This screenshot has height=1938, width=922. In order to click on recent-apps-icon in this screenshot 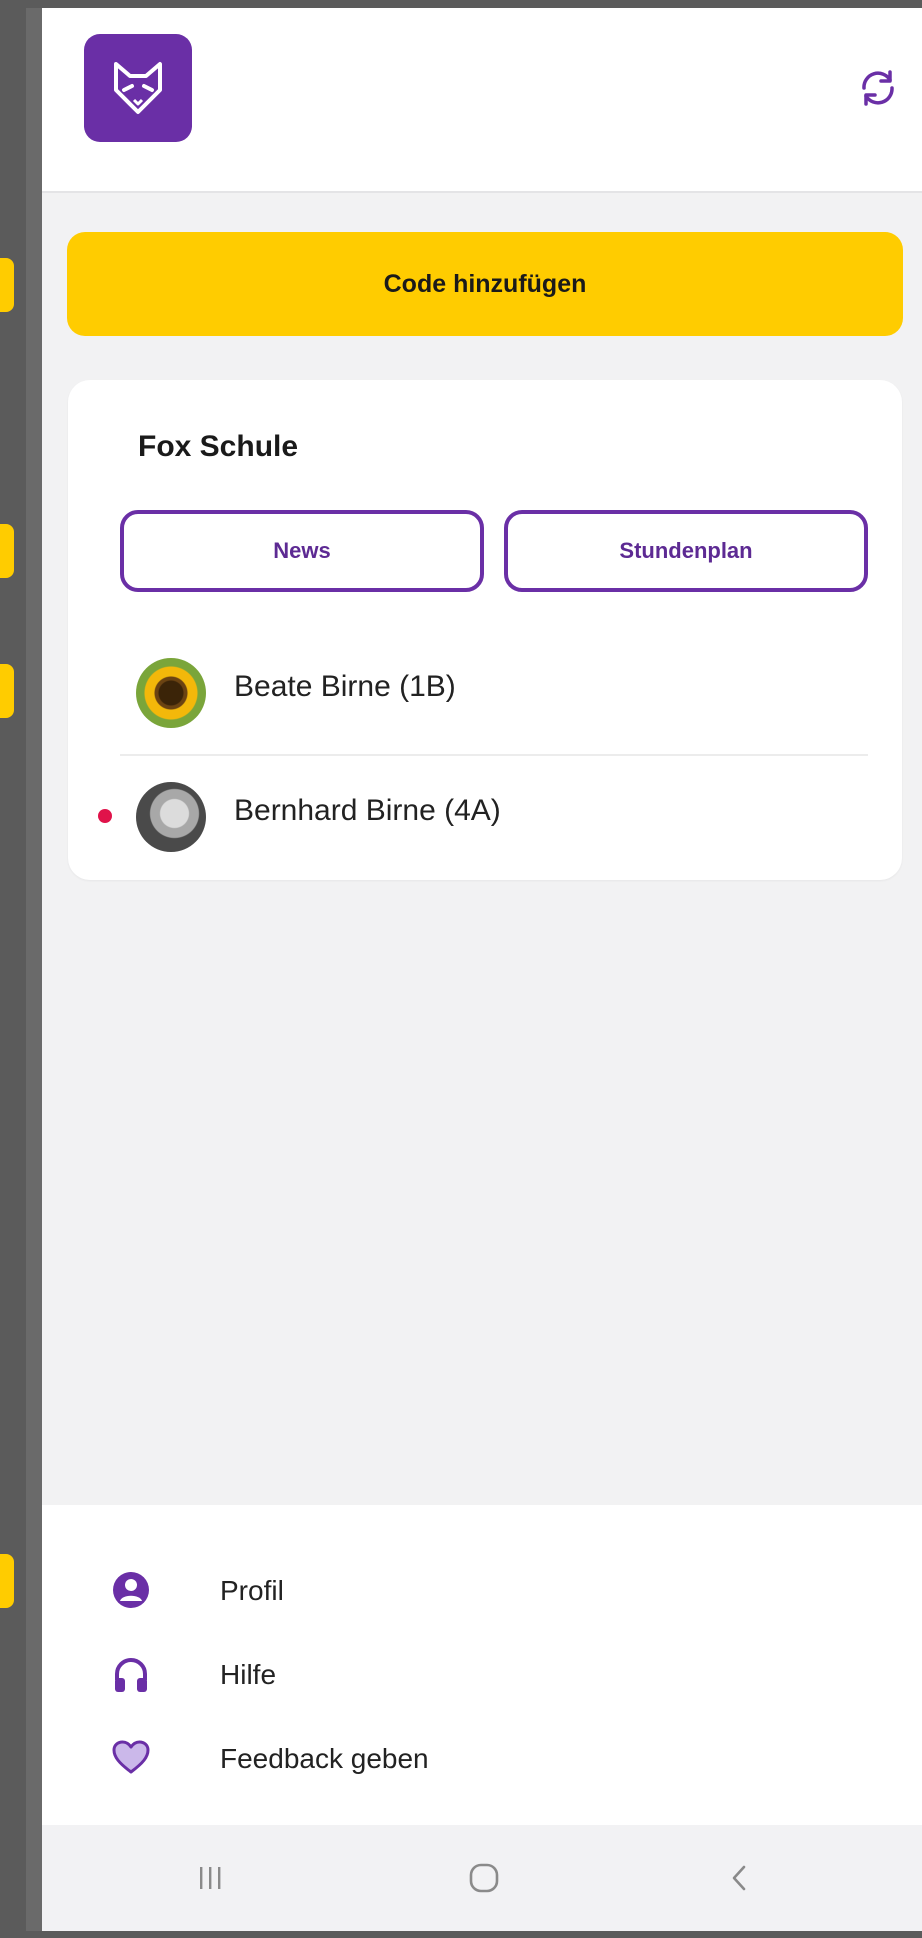, I will do `click(210, 1878)`.